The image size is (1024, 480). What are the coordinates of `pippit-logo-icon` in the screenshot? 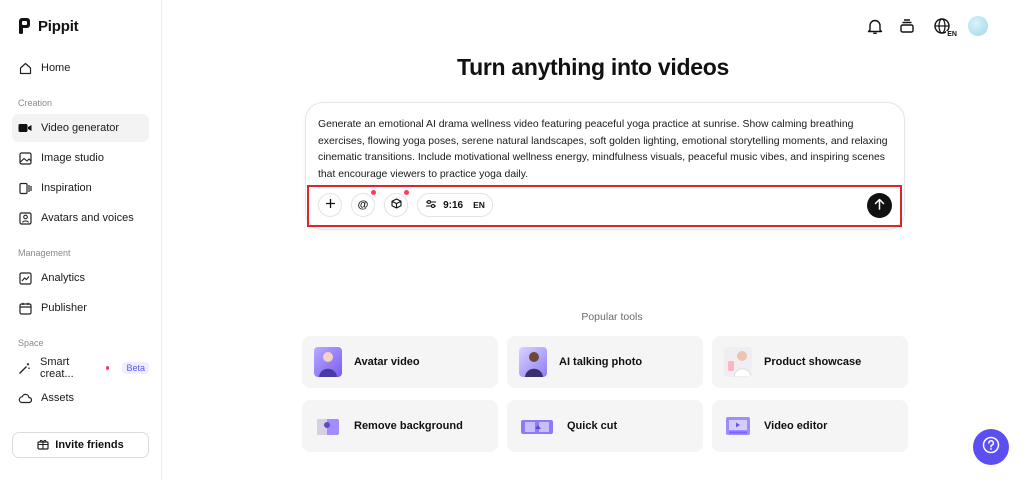 It's located at (25, 26).